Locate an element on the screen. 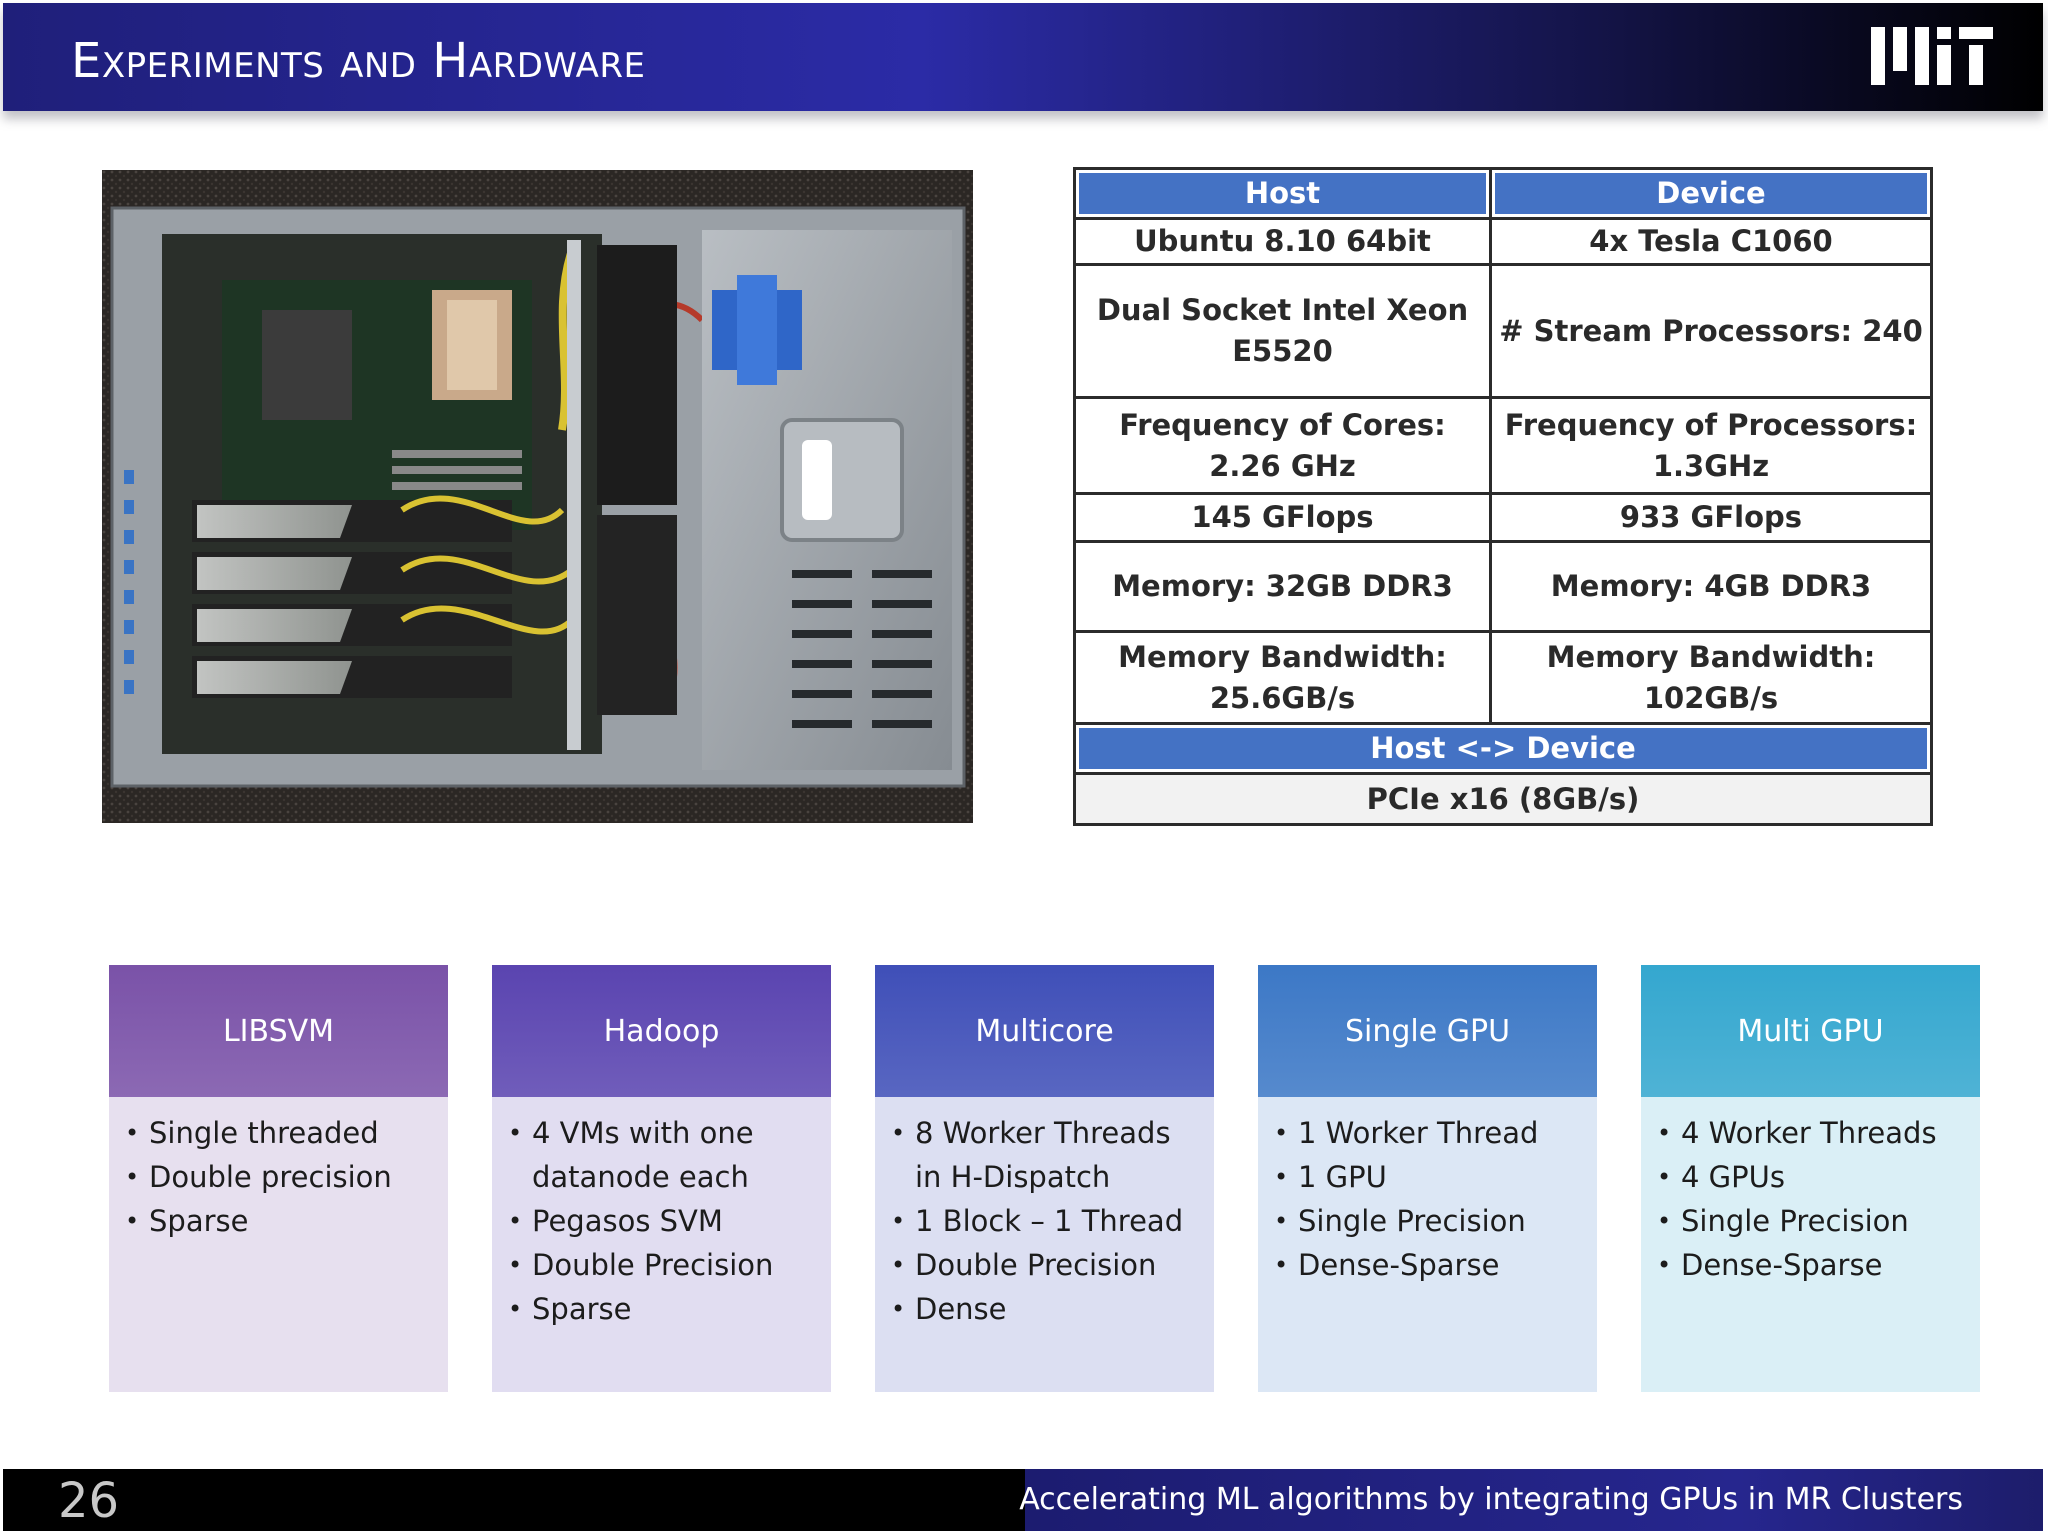 This screenshot has width=2048, height=1536. table-row: Host <-> Device is located at coordinates (1503, 748).